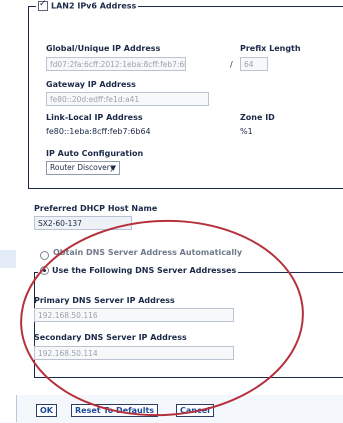 The width and height of the screenshot is (343, 423). What do you see at coordinates (8, 259) in the screenshot?
I see `left-nav-selection` at bounding box center [8, 259].